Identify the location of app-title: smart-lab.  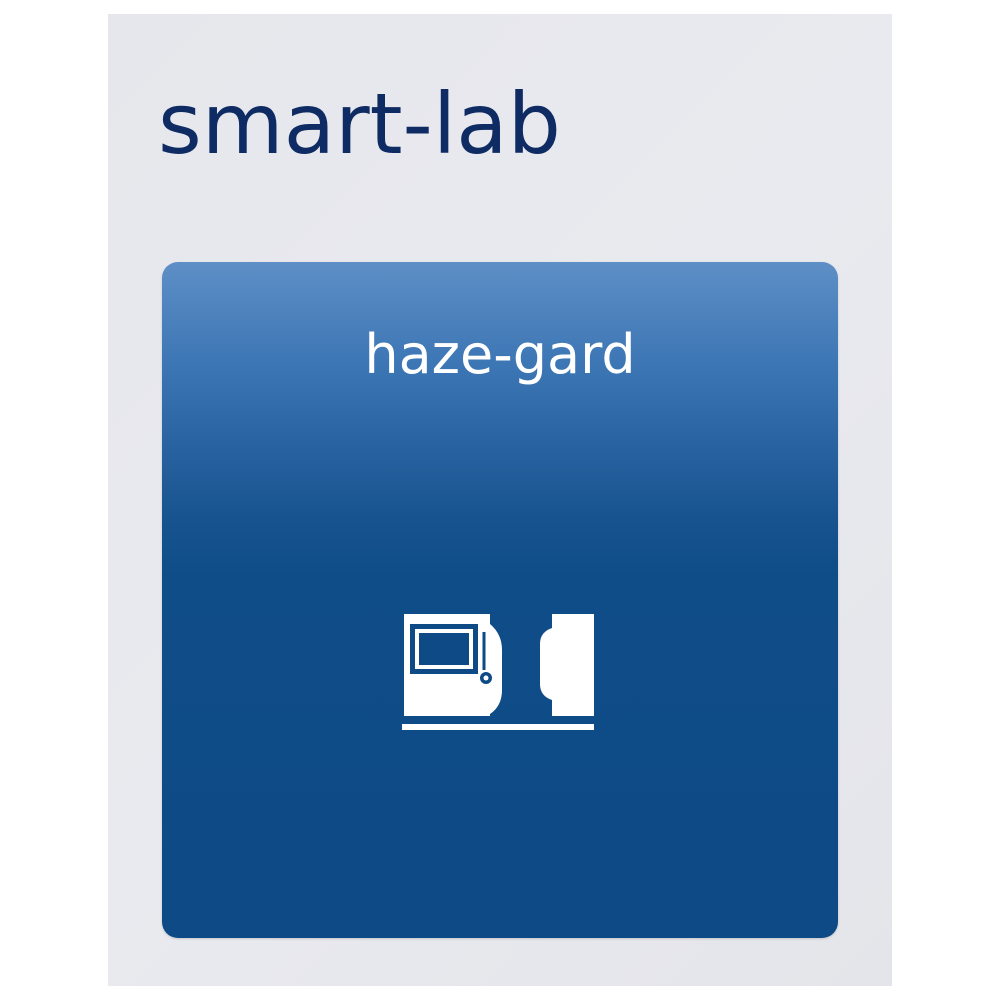
(359, 124).